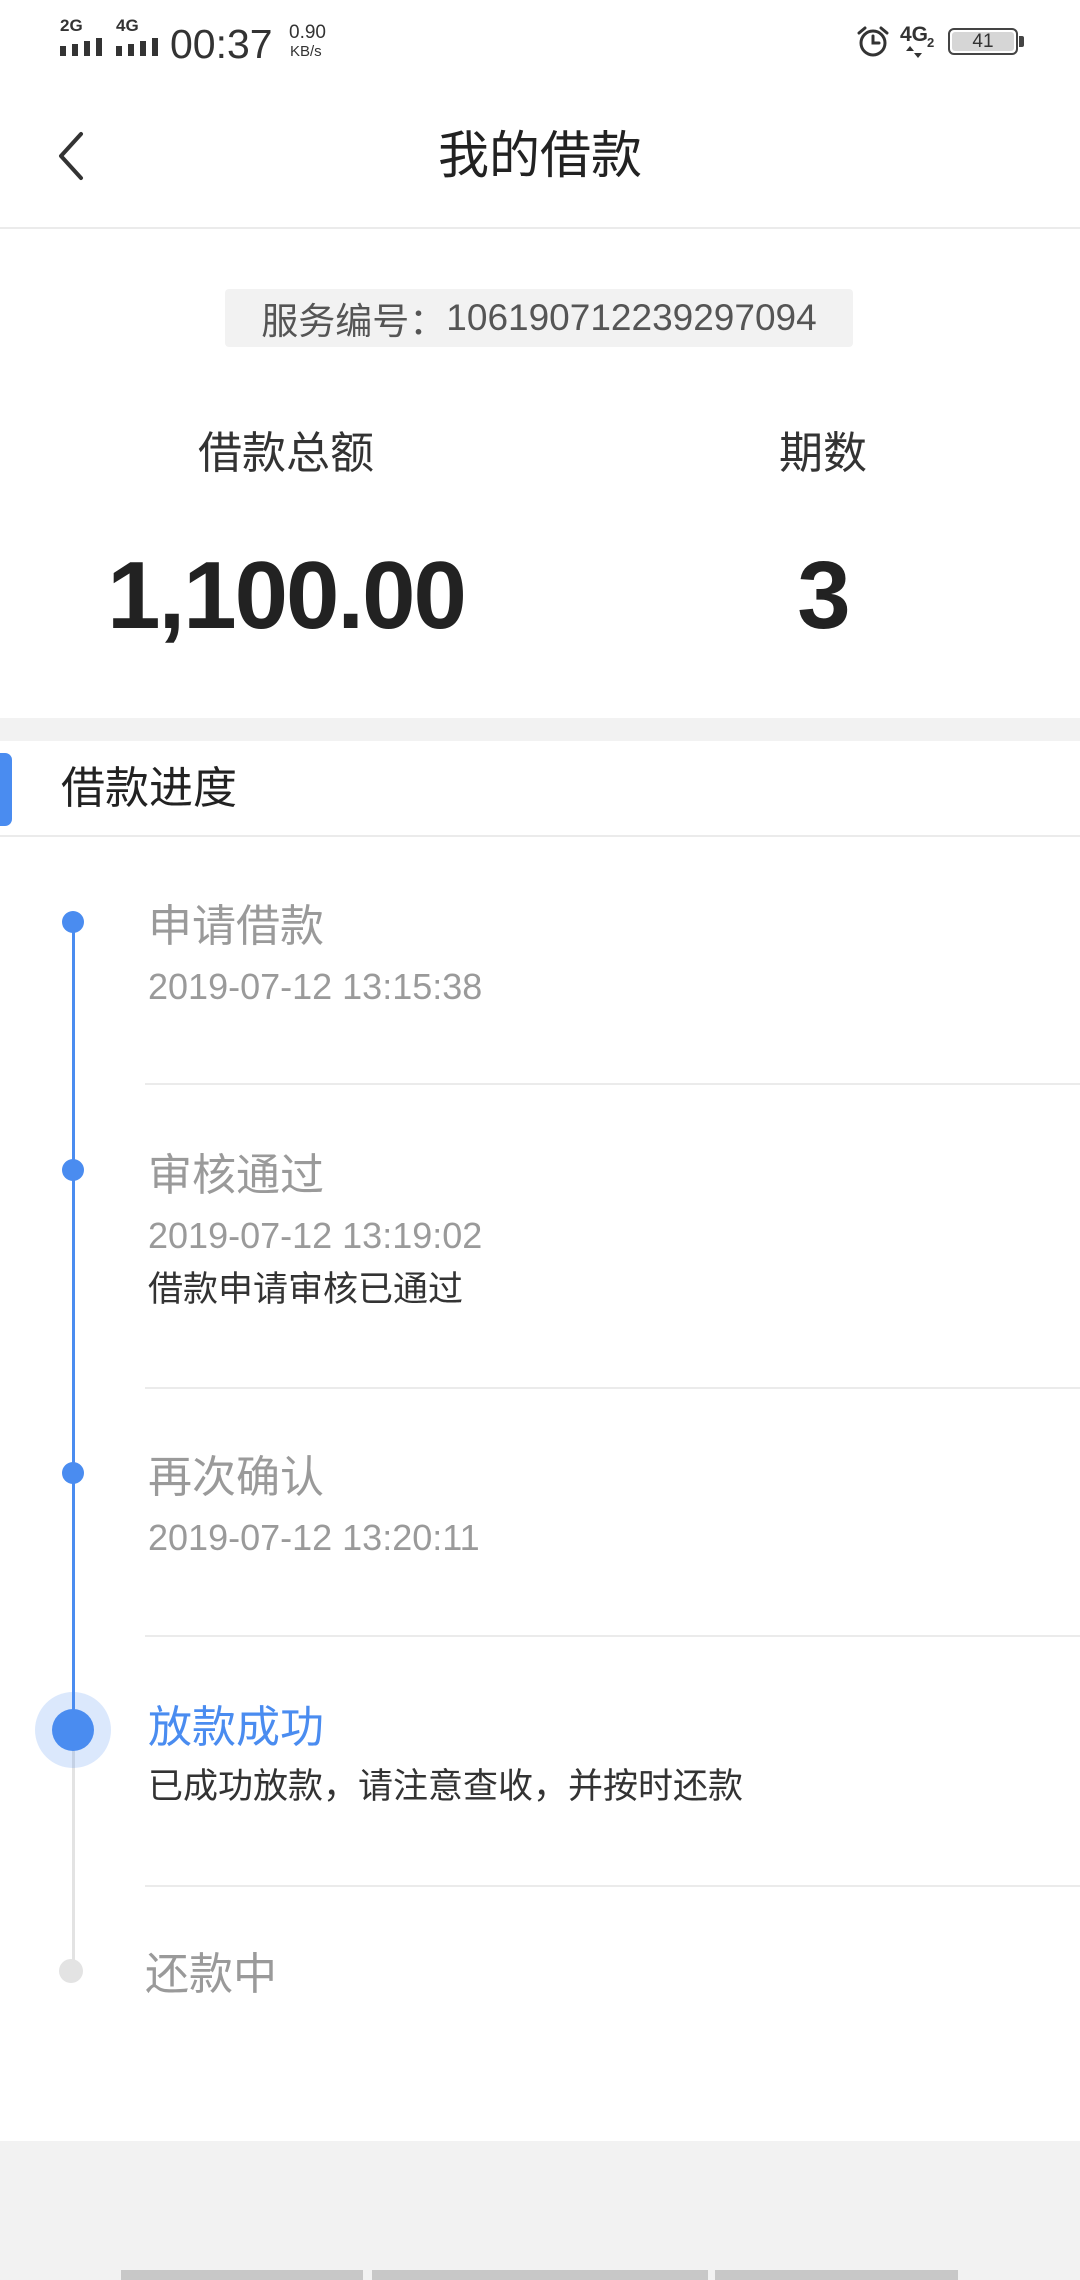  I want to click on section-divider, so click(540, 836).